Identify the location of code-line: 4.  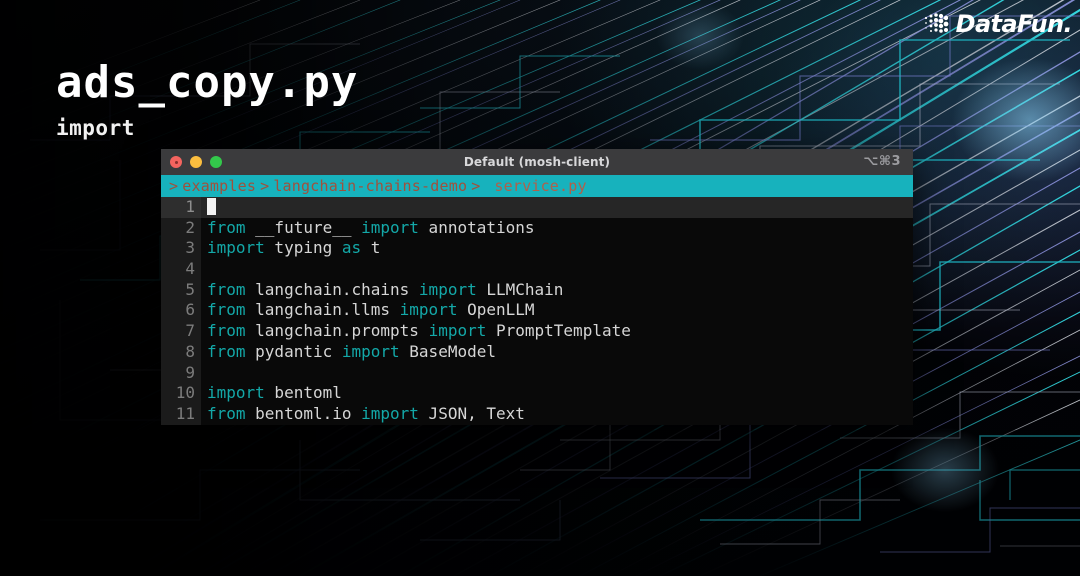
(537, 269).